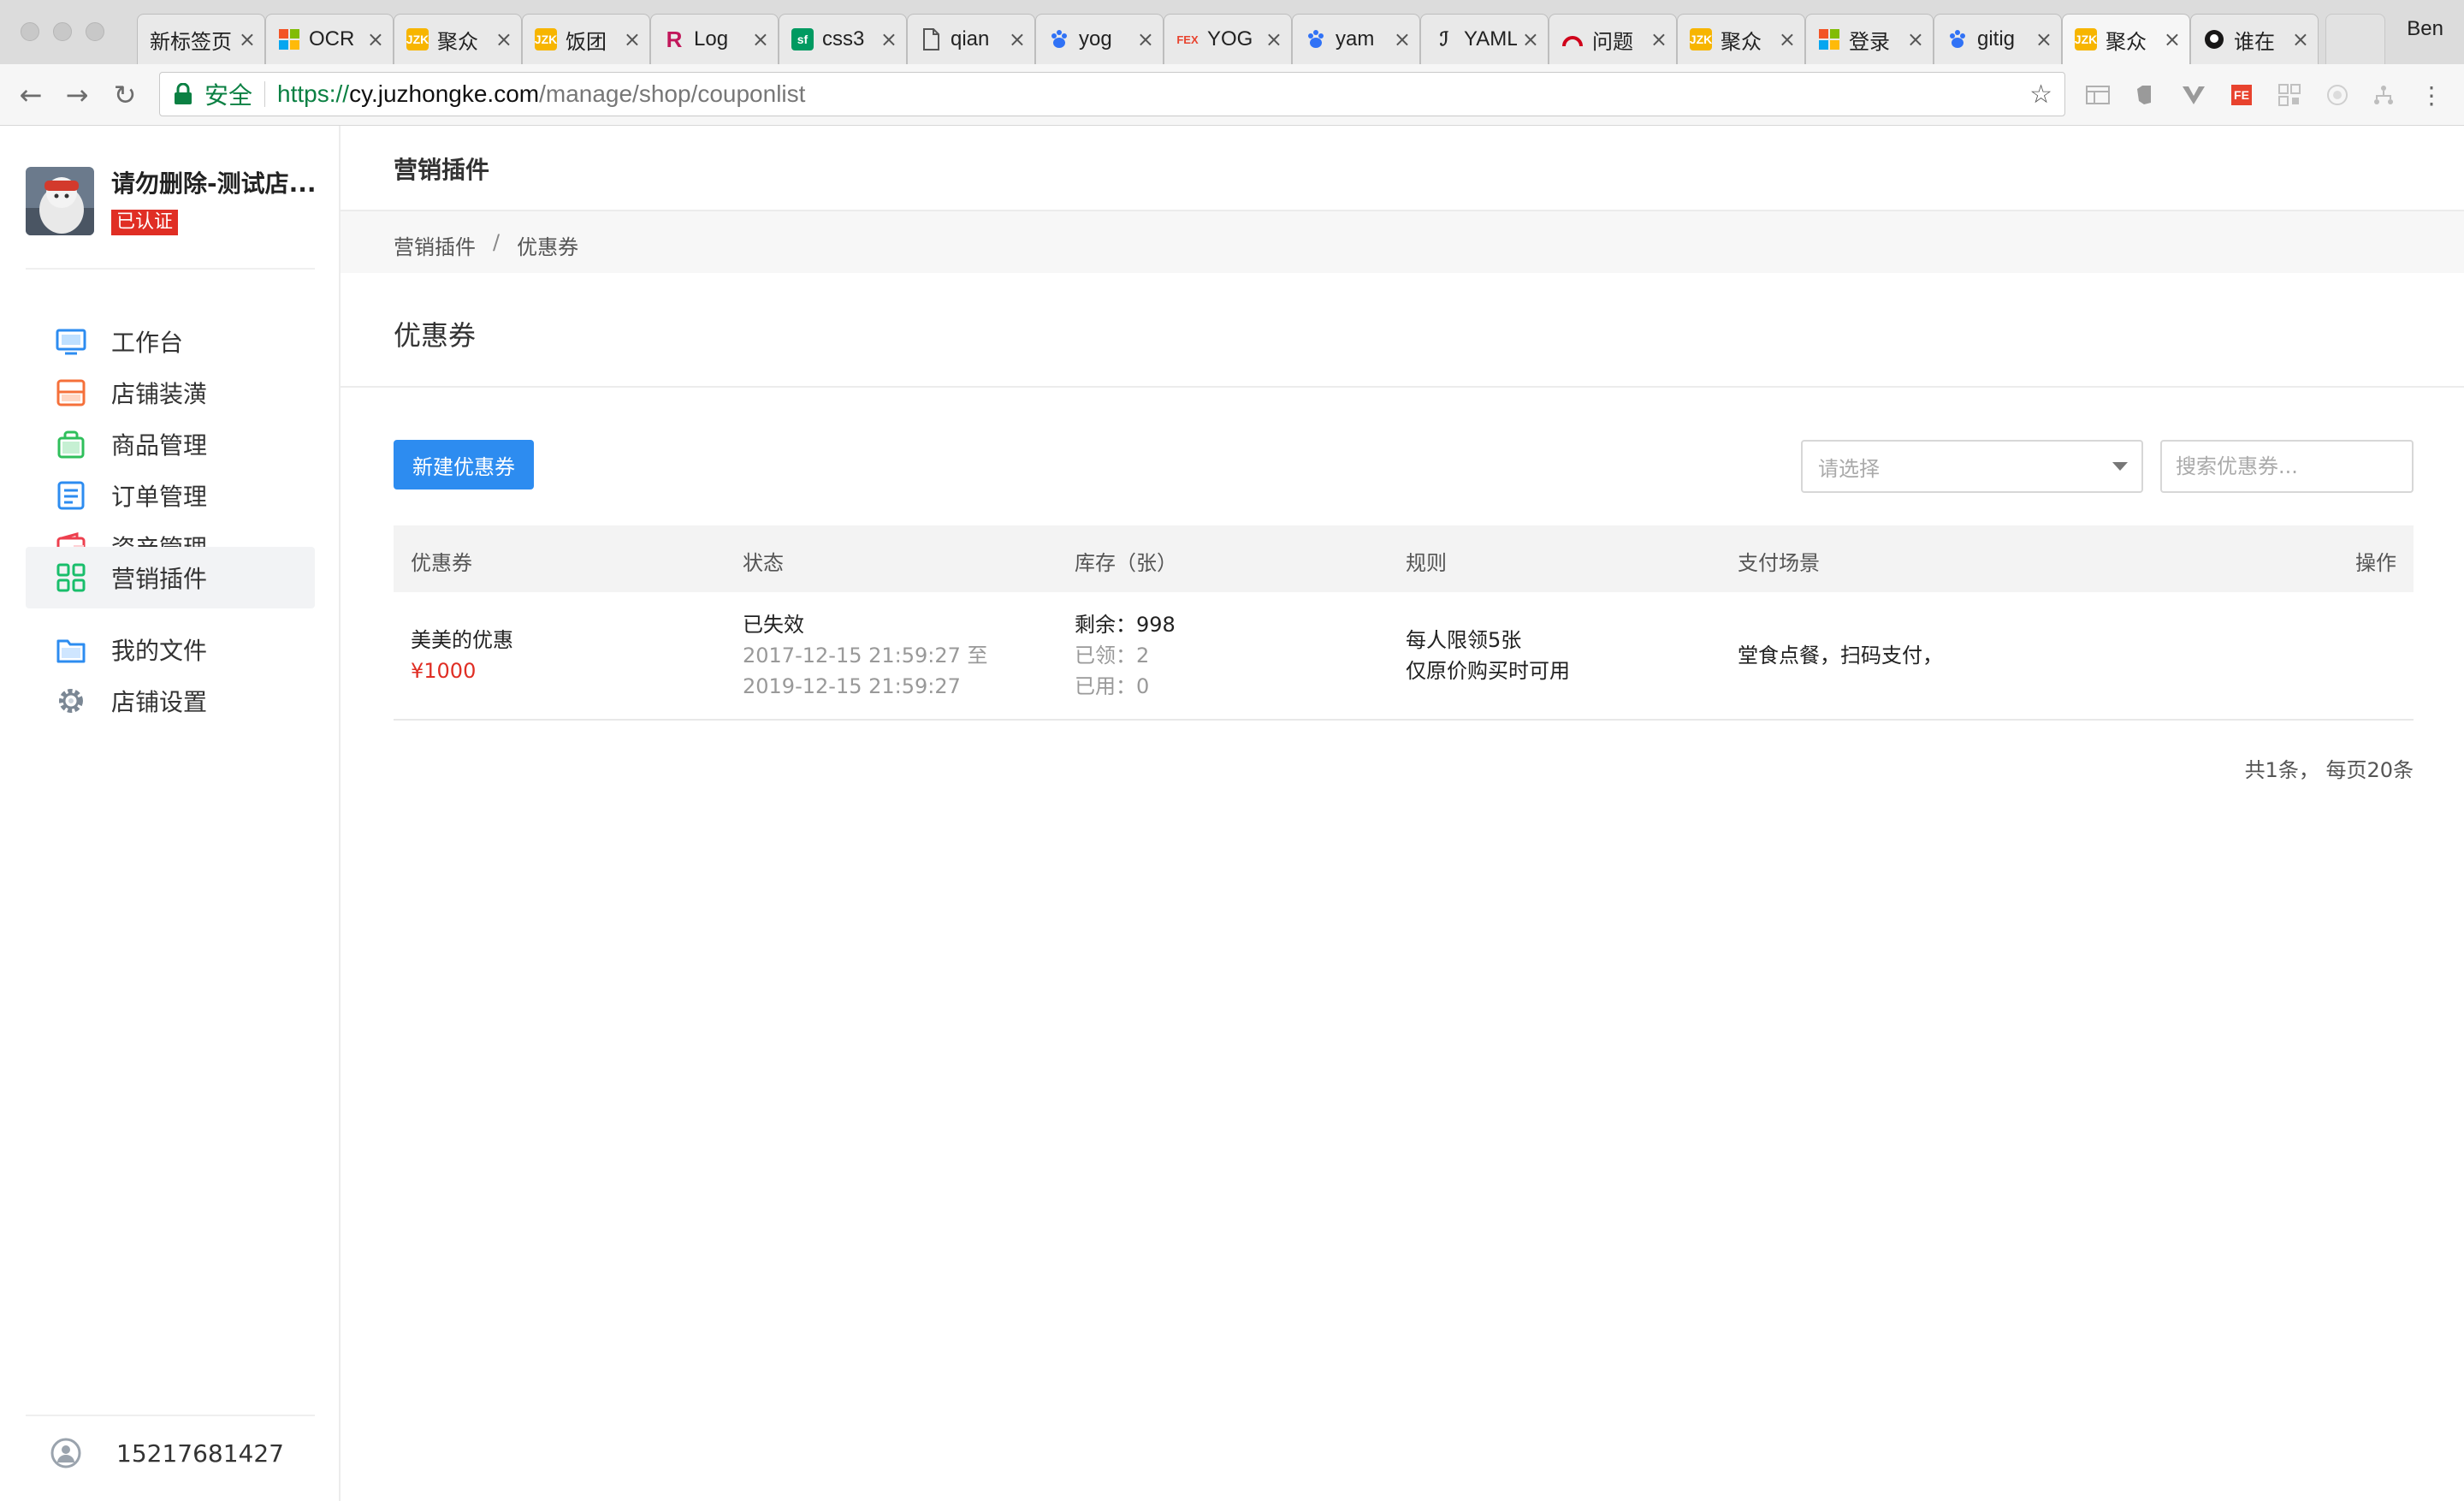  I want to click on bookmark-star-icon: ☆, so click(2040, 95).